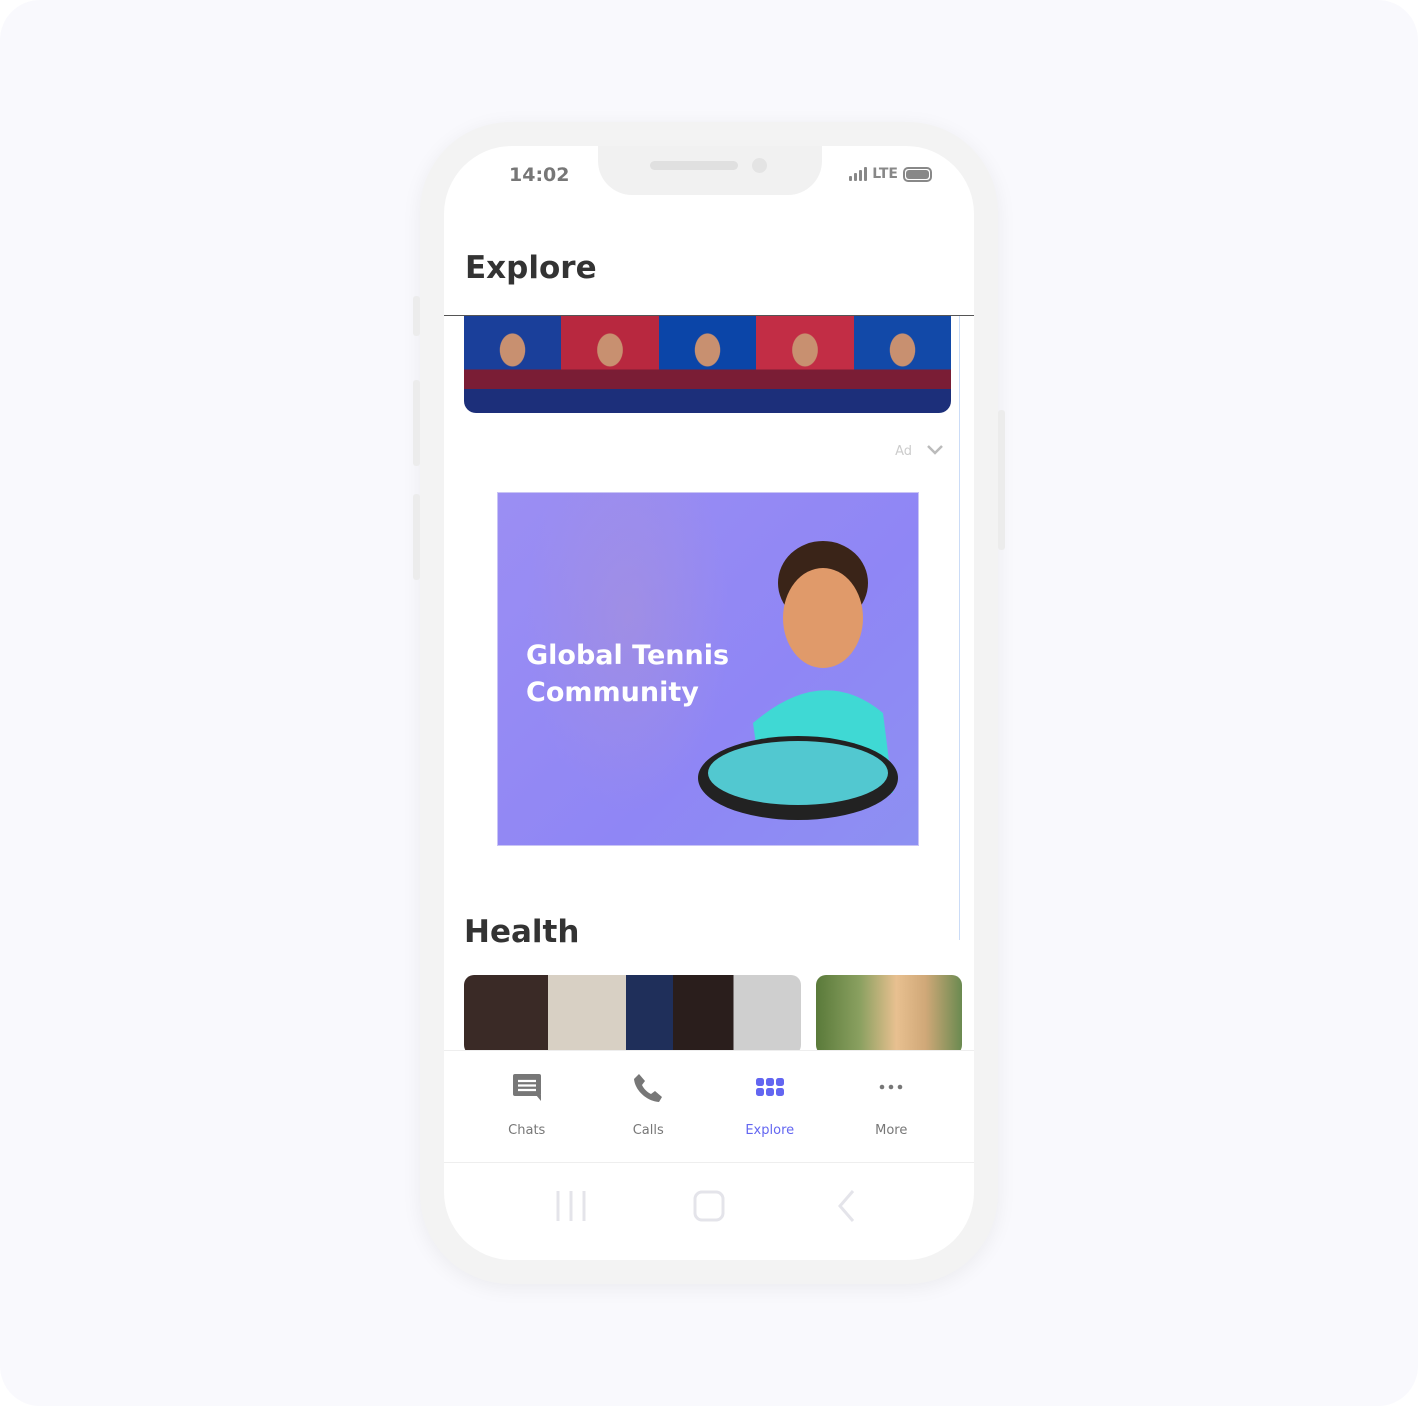  What do you see at coordinates (846, 1206) in the screenshot?
I see `back-icon` at bounding box center [846, 1206].